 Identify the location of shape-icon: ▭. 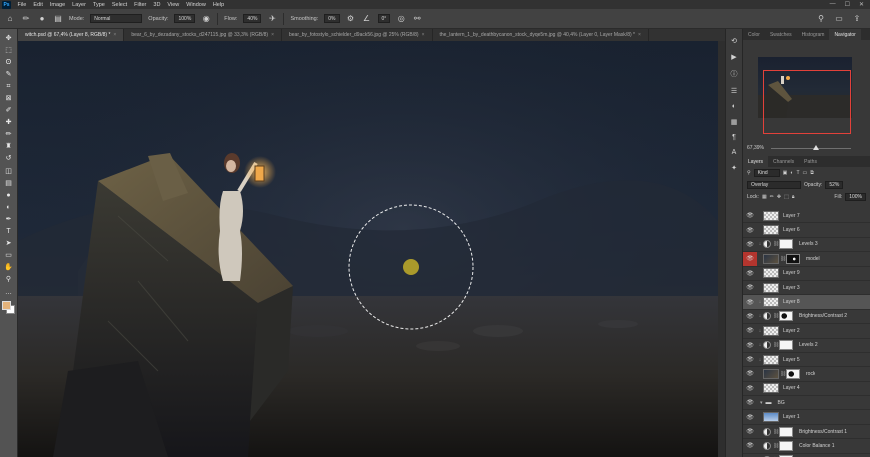
(9, 256).